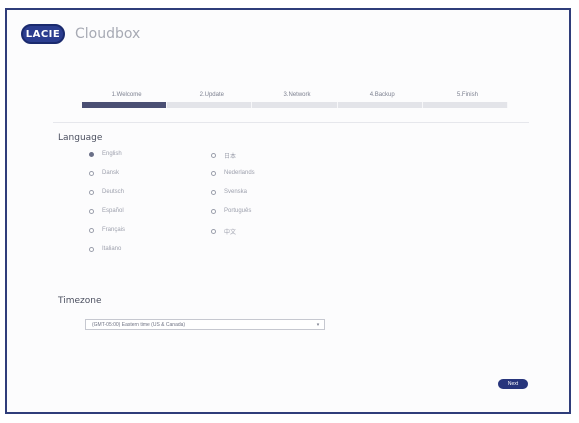 This screenshot has height=423, width=579. I want to click on step-segment-network, so click(295, 105).